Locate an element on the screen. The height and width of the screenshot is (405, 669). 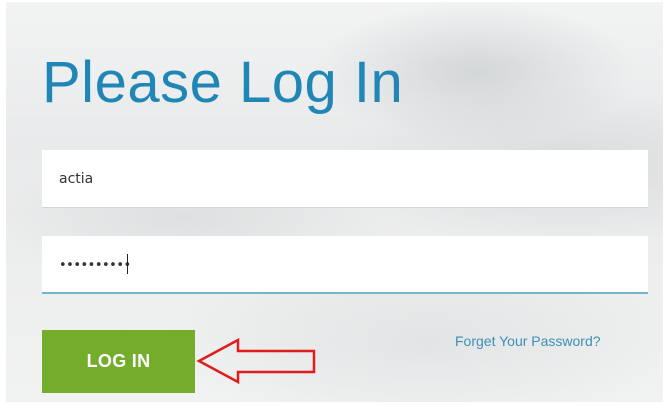
text-caret is located at coordinates (127, 264).